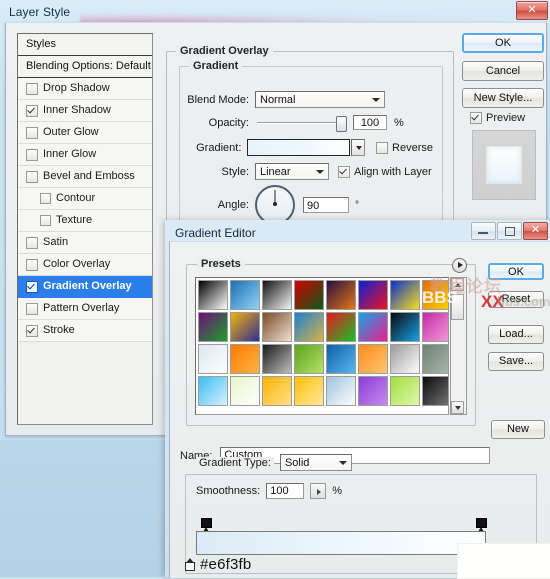 This screenshot has height=579, width=550. Describe the element at coordinates (341, 543) in the screenshot. I see `gradient-bar` at that location.